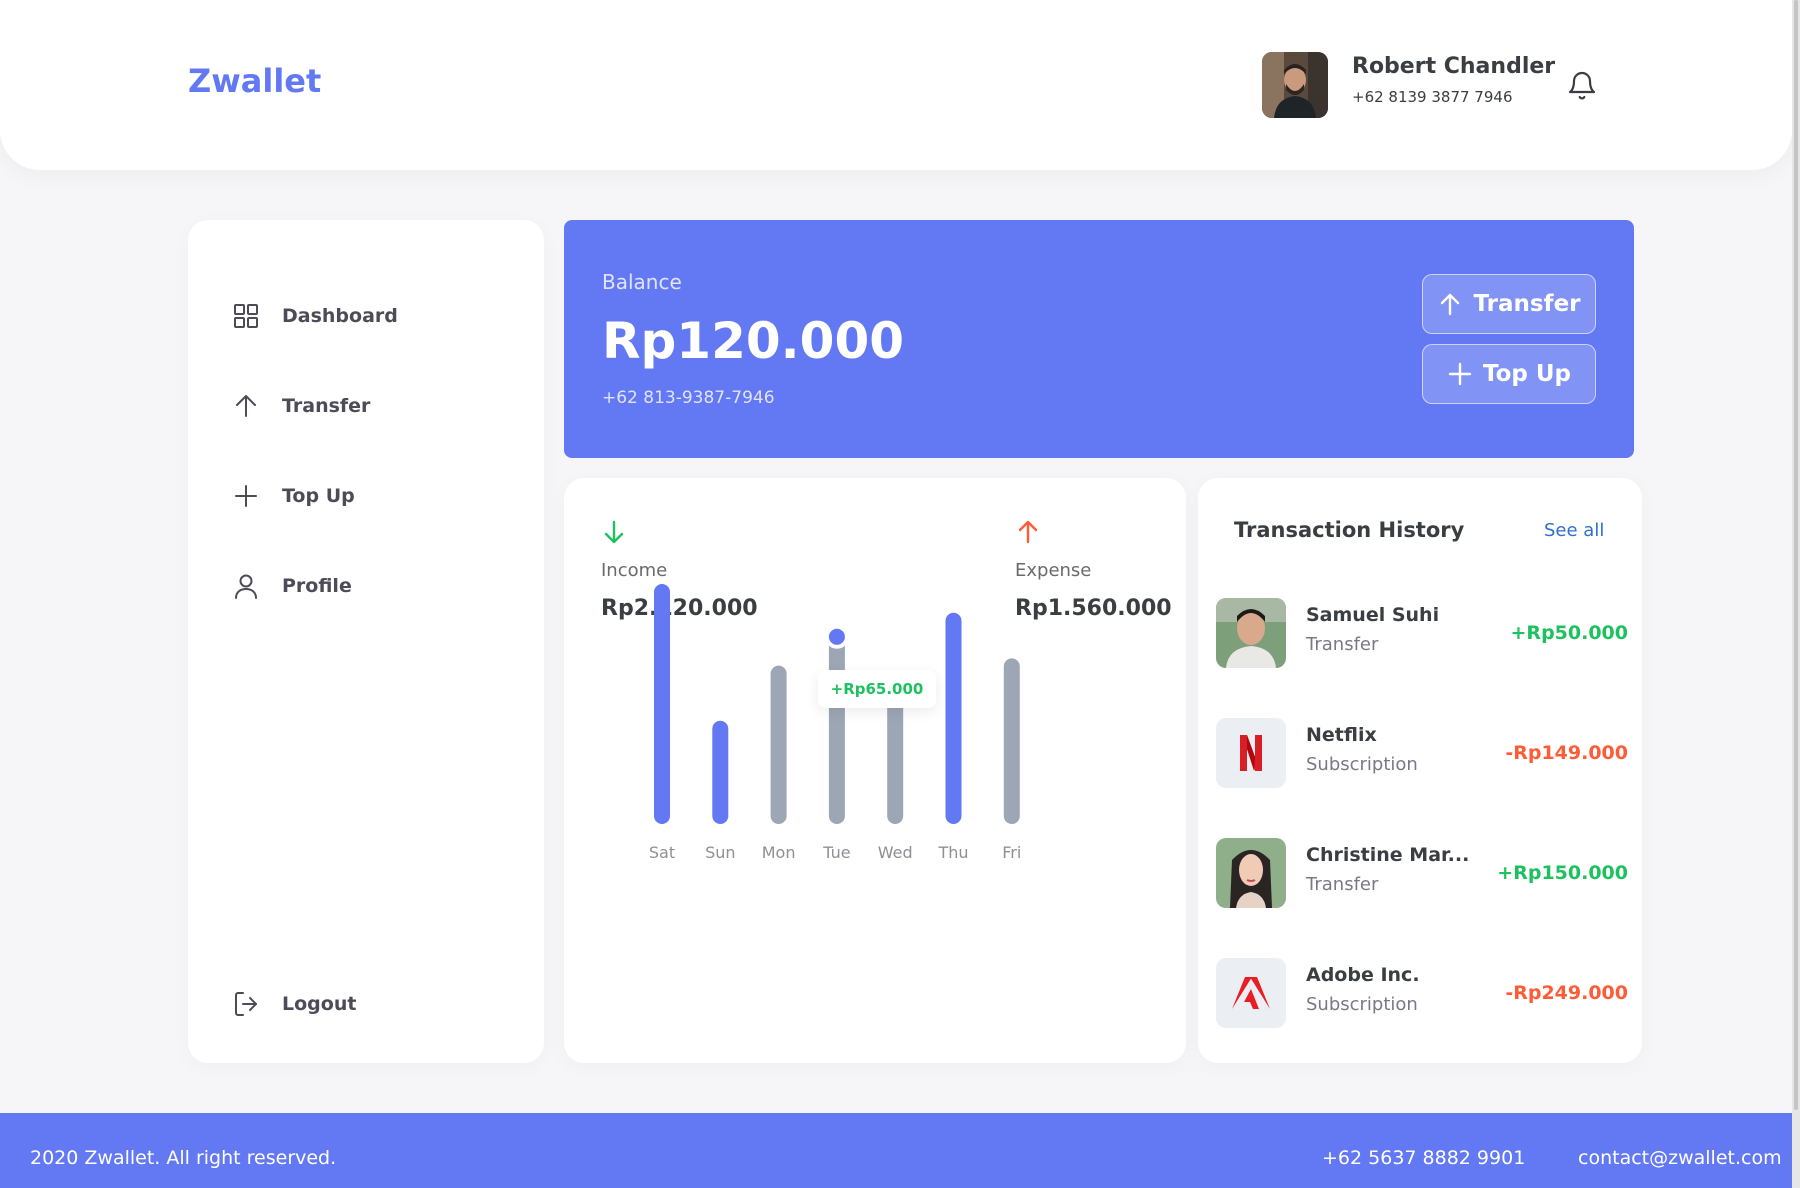  I want to click on topup-button: Top Up, so click(1509, 374).